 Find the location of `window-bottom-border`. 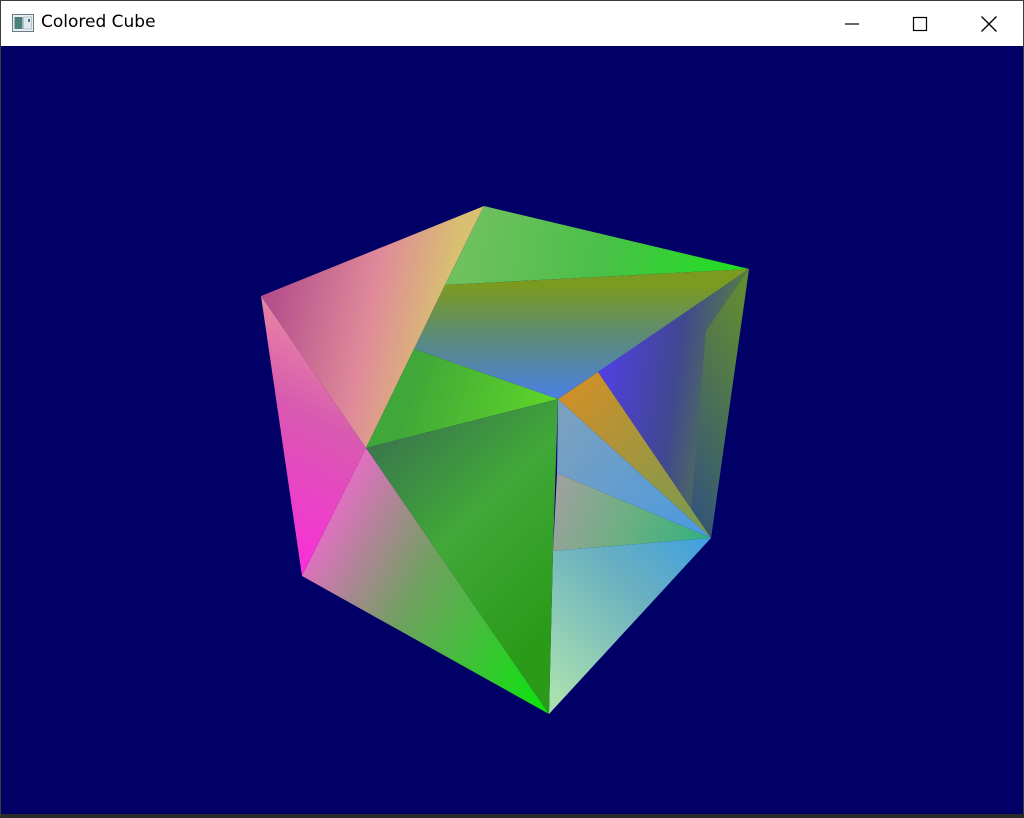

window-bottom-border is located at coordinates (512, 816).